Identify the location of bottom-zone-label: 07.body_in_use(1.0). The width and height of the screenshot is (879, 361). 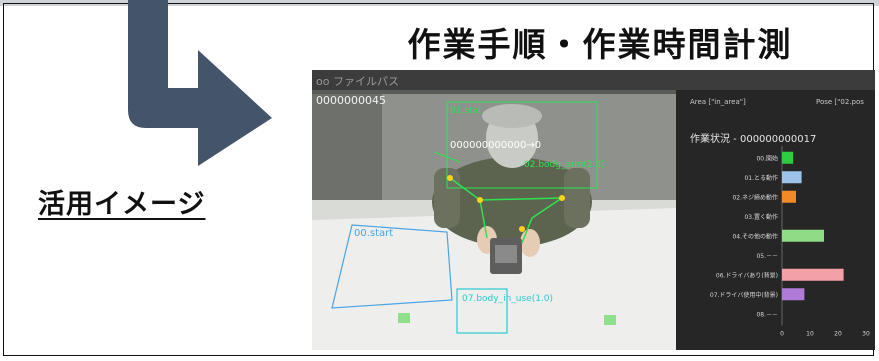
(508, 299).